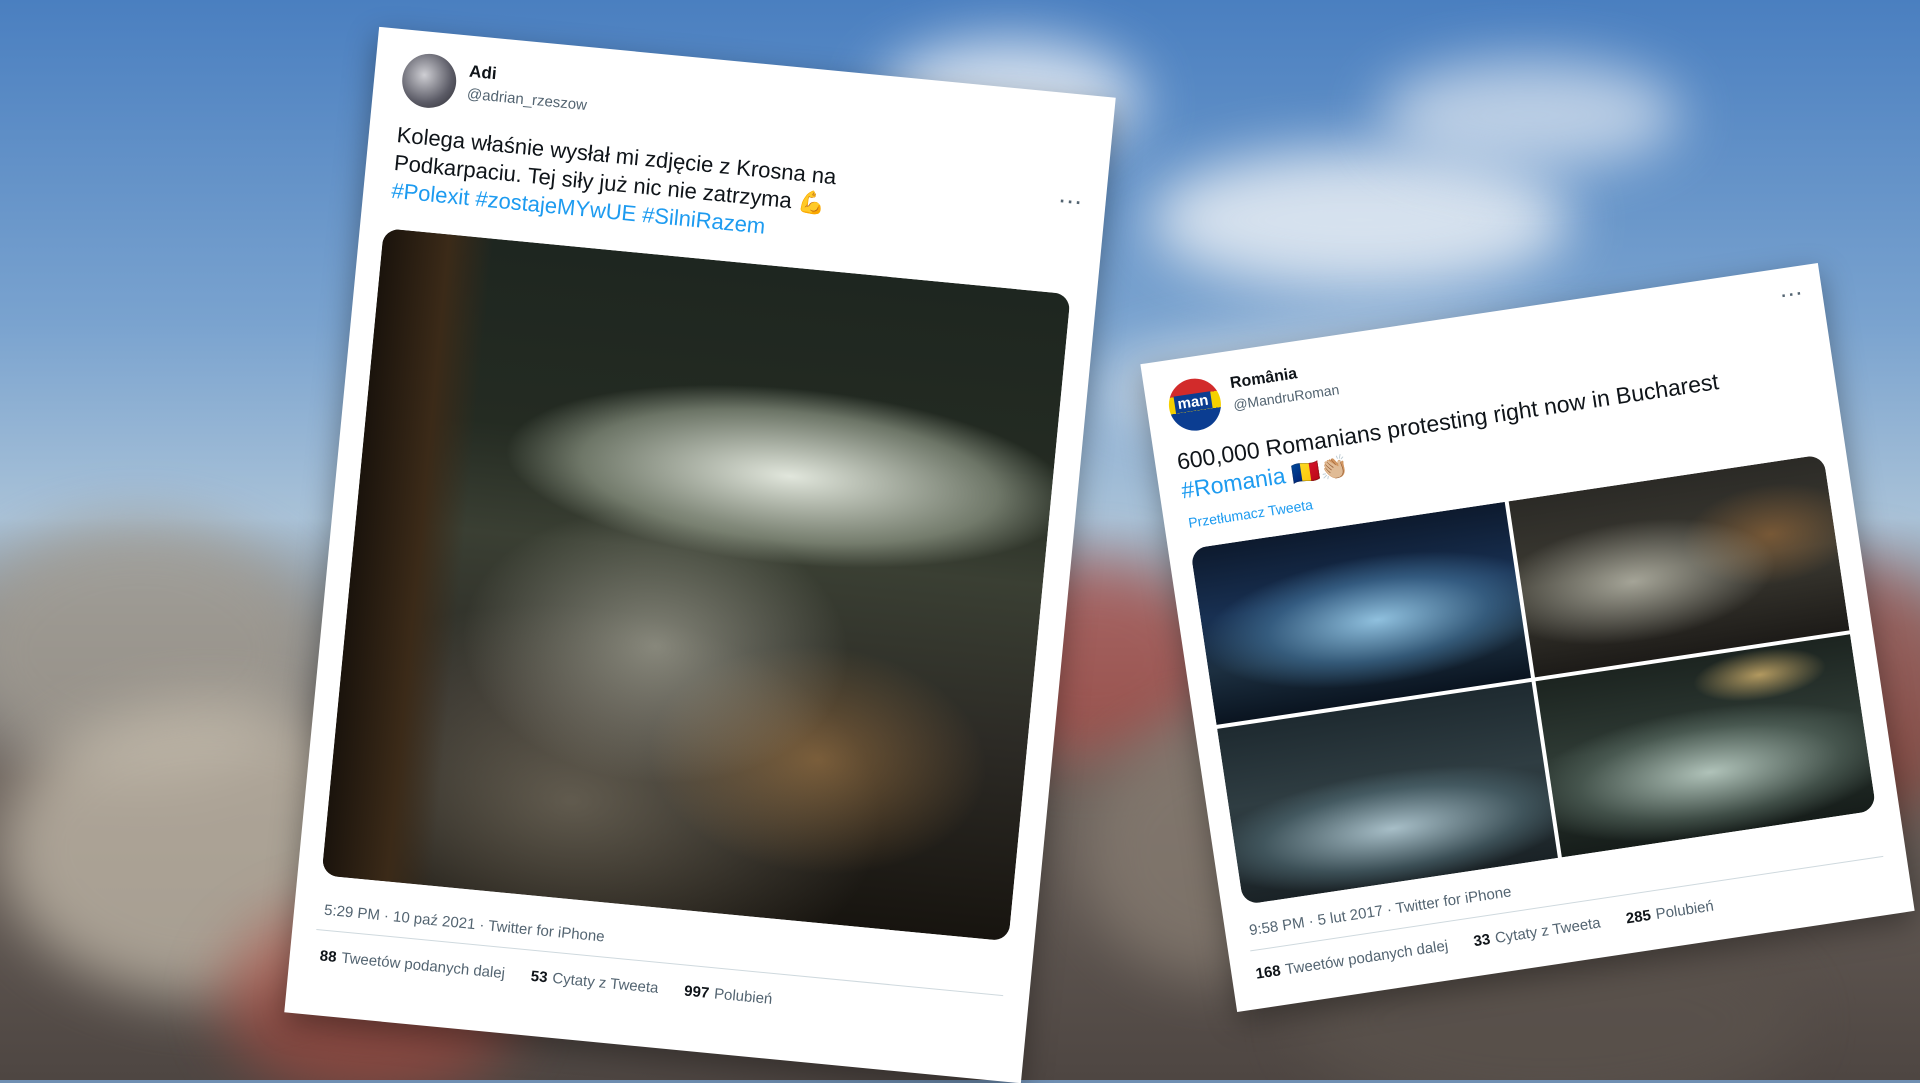  What do you see at coordinates (811, 202) in the screenshot?
I see `flexed-biceps-emoji: 💪` at bounding box center [811, 202].